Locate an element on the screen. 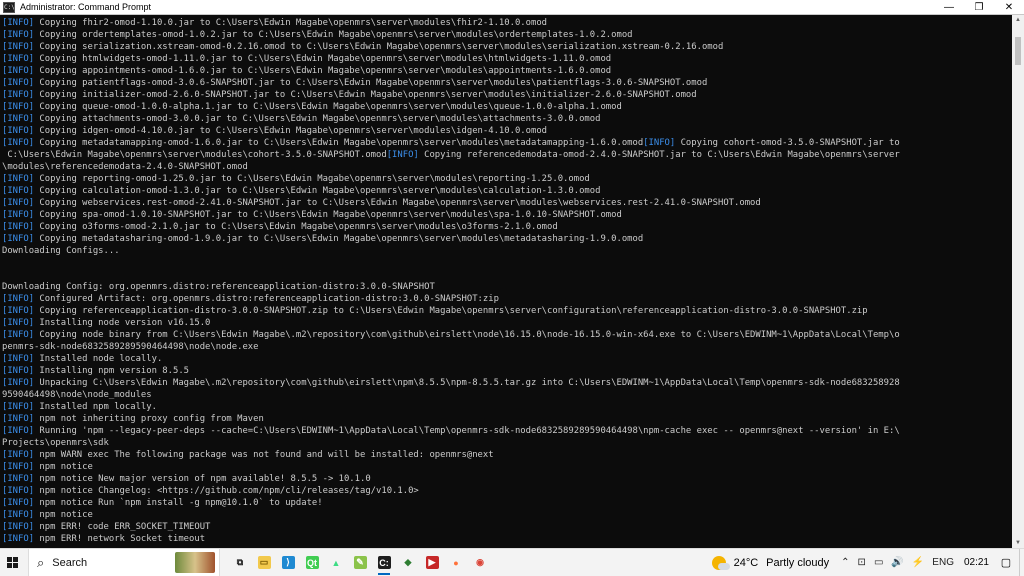  taskbar-app-button: C: is located at coordinates (384, 562).